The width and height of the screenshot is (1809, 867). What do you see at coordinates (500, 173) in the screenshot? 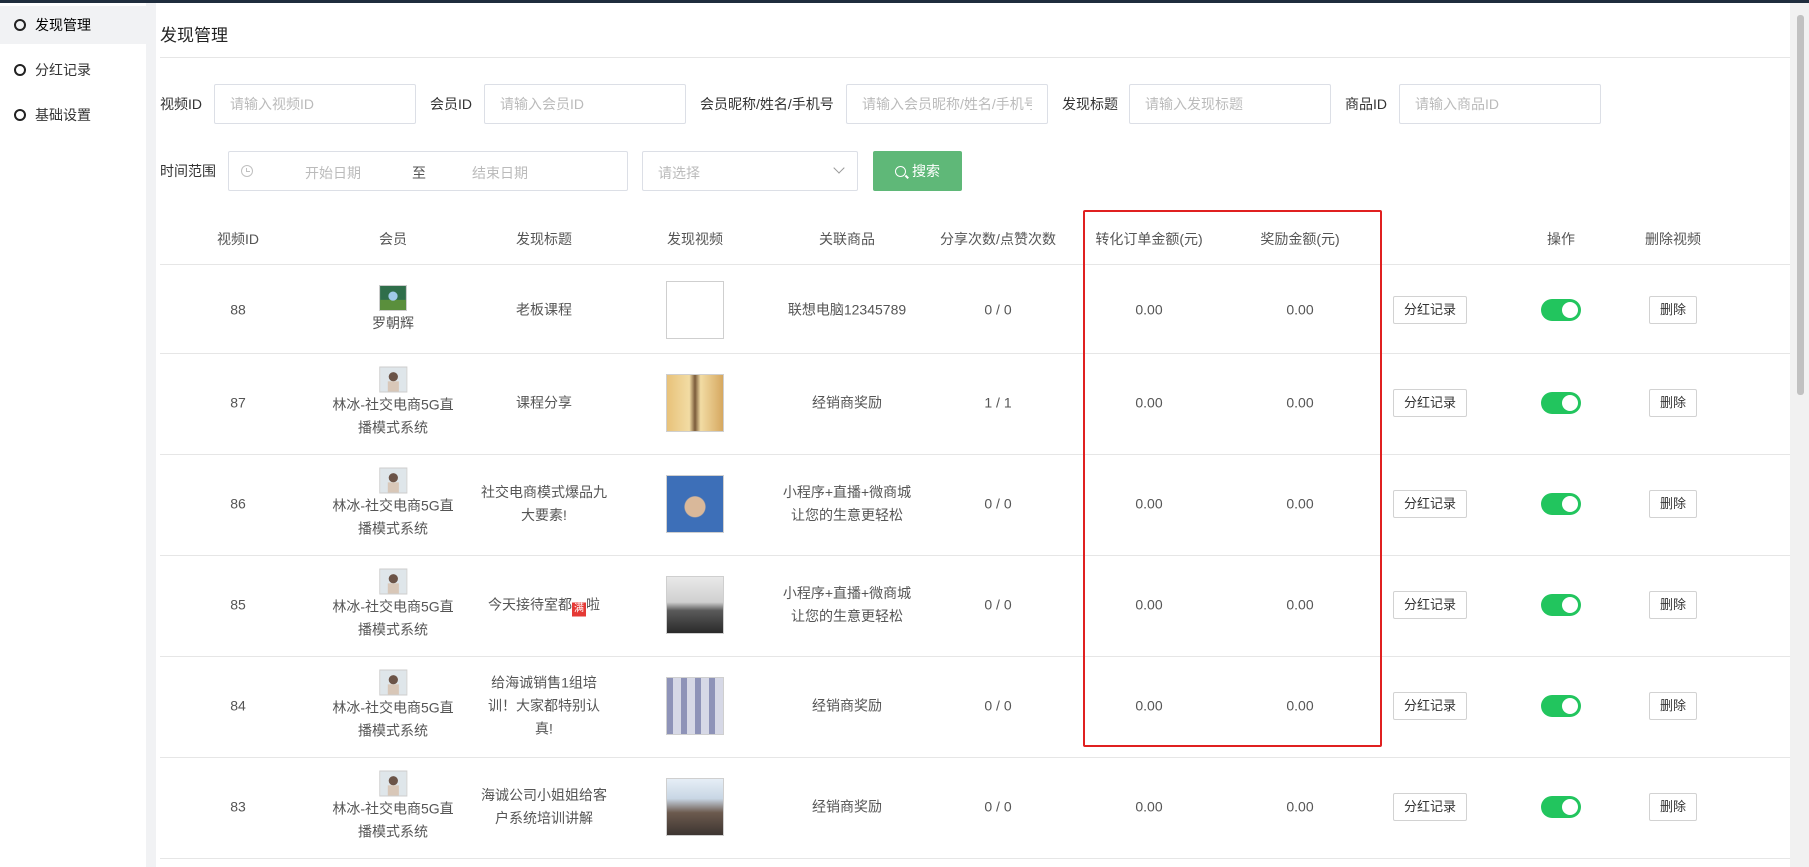
I see `end-date-input: 结束日期` at bounding box center [500, 173].